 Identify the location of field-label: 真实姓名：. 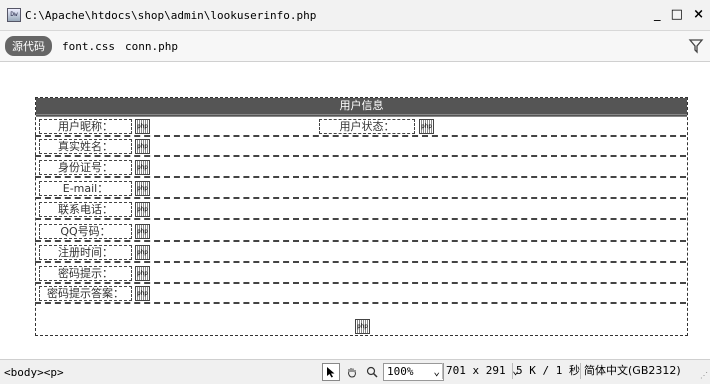
(85, 146).